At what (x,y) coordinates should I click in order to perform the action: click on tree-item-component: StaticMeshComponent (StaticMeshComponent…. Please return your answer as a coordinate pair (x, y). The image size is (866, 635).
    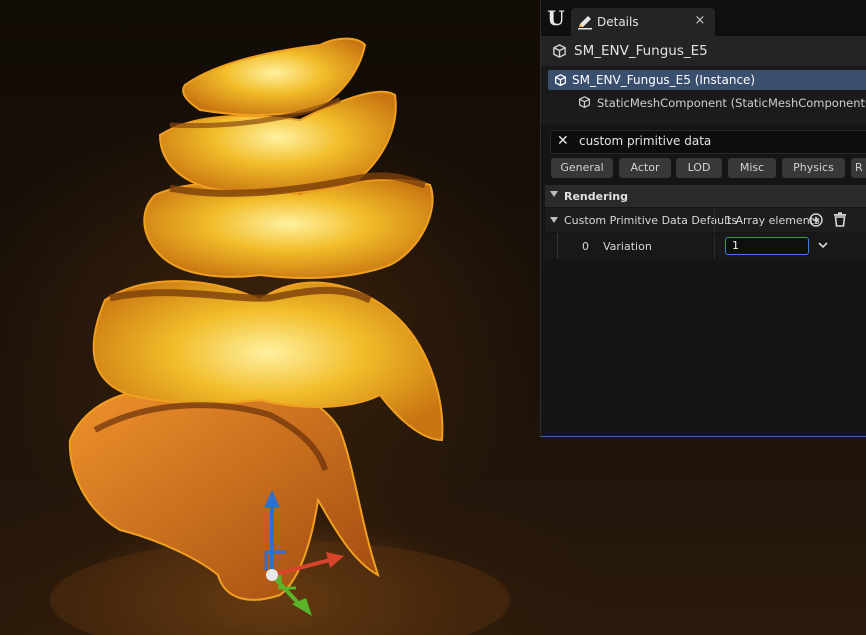
    Looking at the image, I should click on (707, 102).